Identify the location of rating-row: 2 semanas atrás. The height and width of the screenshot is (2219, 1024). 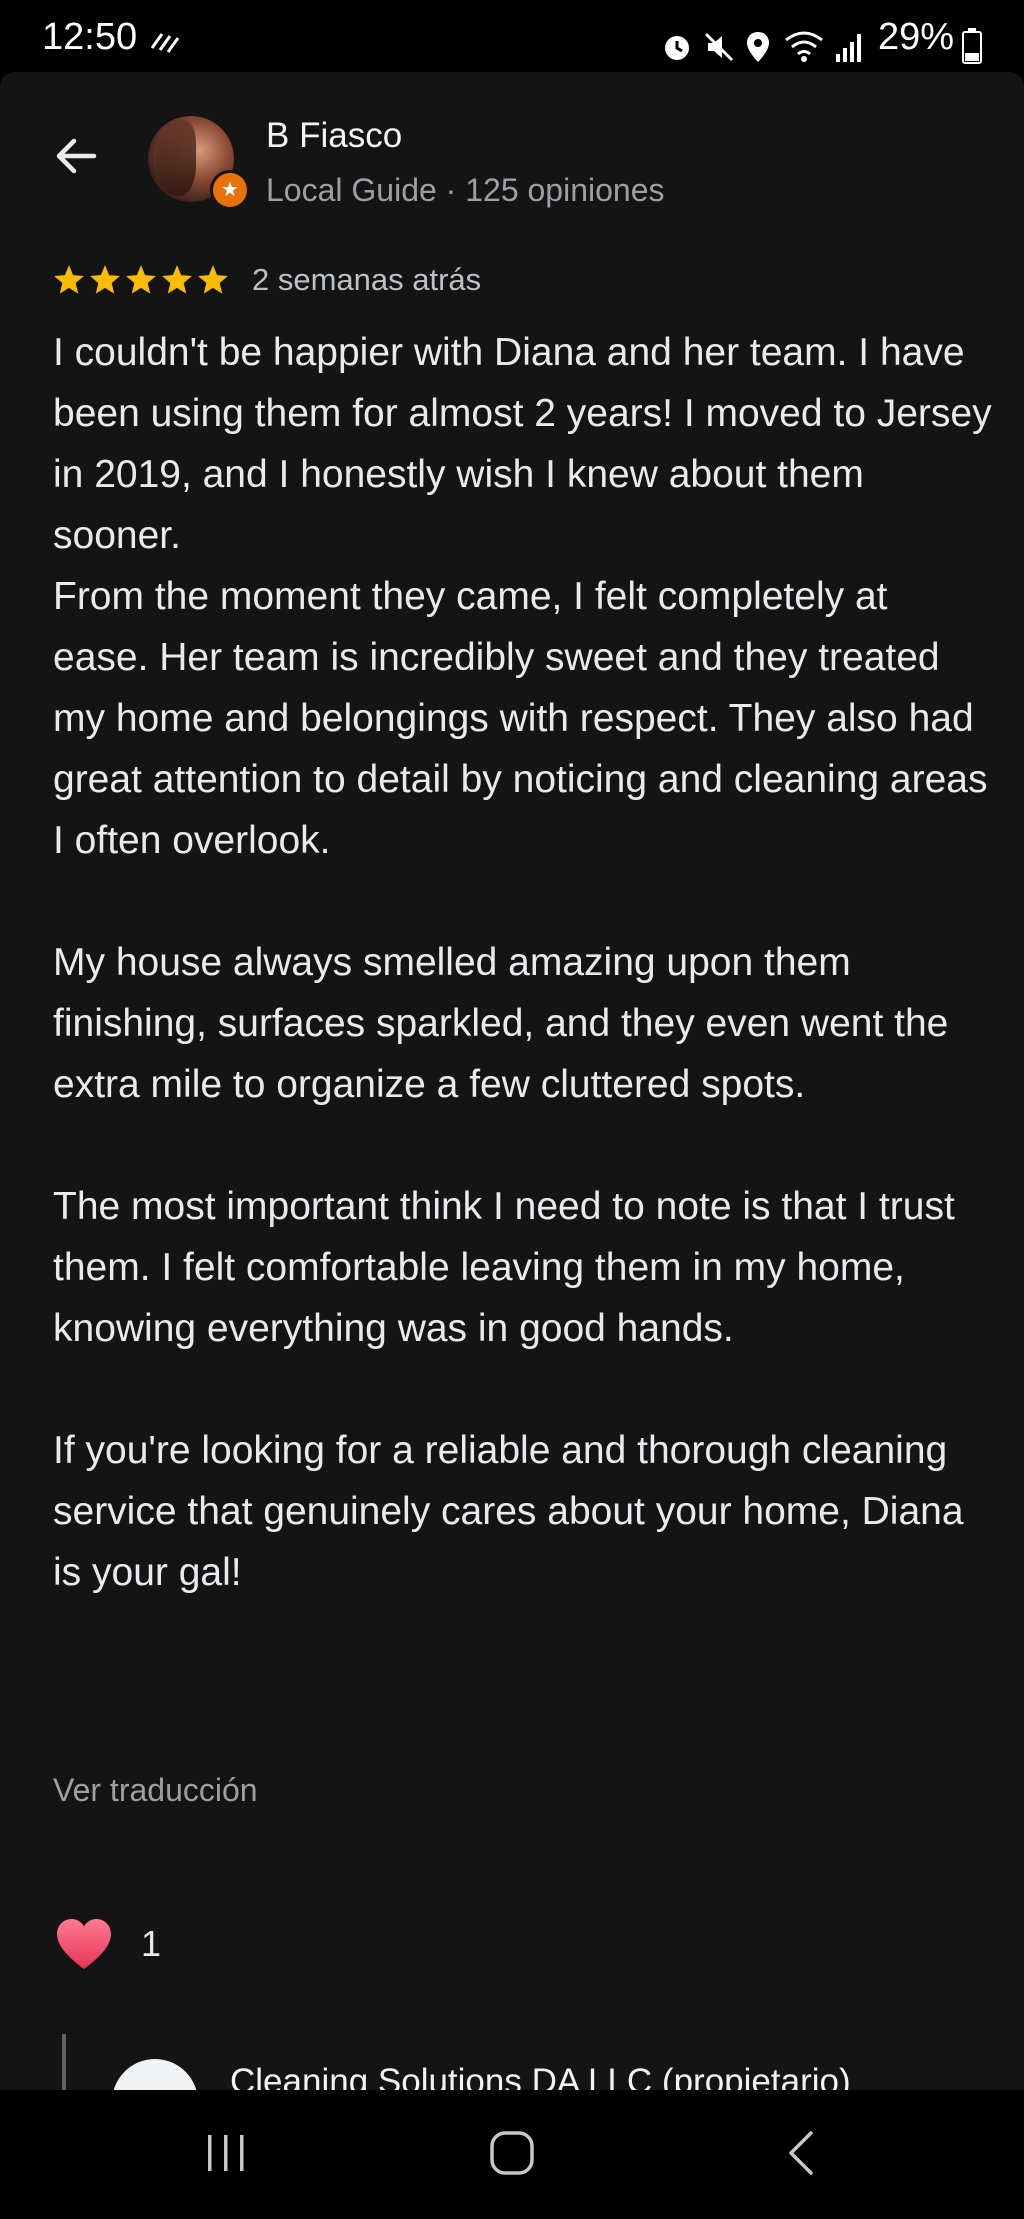
(266, 280).